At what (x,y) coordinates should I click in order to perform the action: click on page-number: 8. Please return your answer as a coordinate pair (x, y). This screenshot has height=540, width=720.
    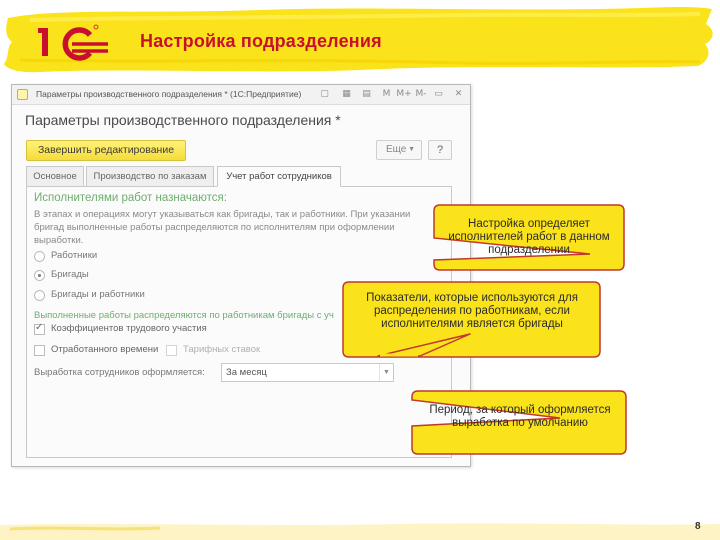
    Looking at the image, I should click on (698, 526).